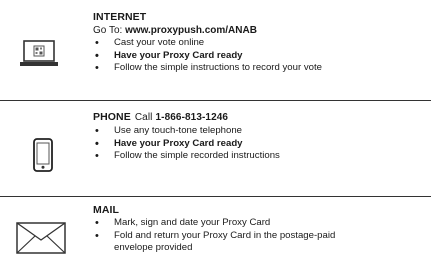 This screenshot has height=277, width=431. What do you see at coordinates (259, 117) in the screenshot?
I see `phone-heading-line: PHONE Call 1-866-813-1246` at bounding box center [259, 117].